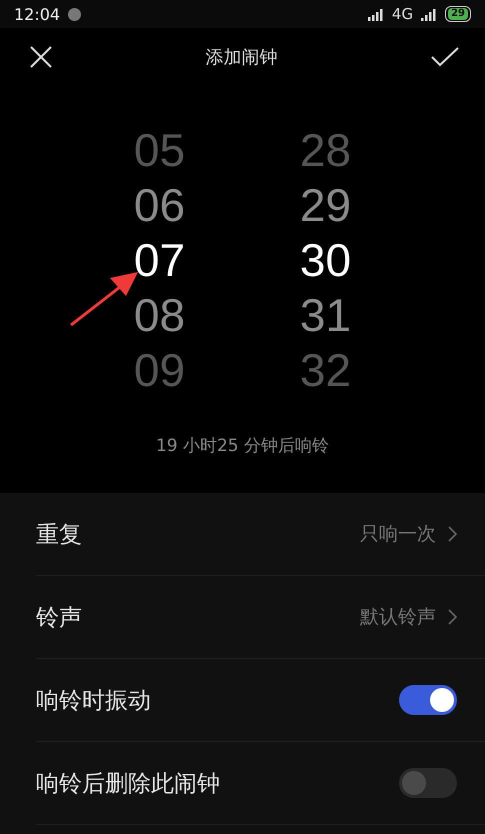 Image resolution: width=485 pixels, height=834 pixels. I want to click on setting-value: 默认铃声, so click(398, 617).